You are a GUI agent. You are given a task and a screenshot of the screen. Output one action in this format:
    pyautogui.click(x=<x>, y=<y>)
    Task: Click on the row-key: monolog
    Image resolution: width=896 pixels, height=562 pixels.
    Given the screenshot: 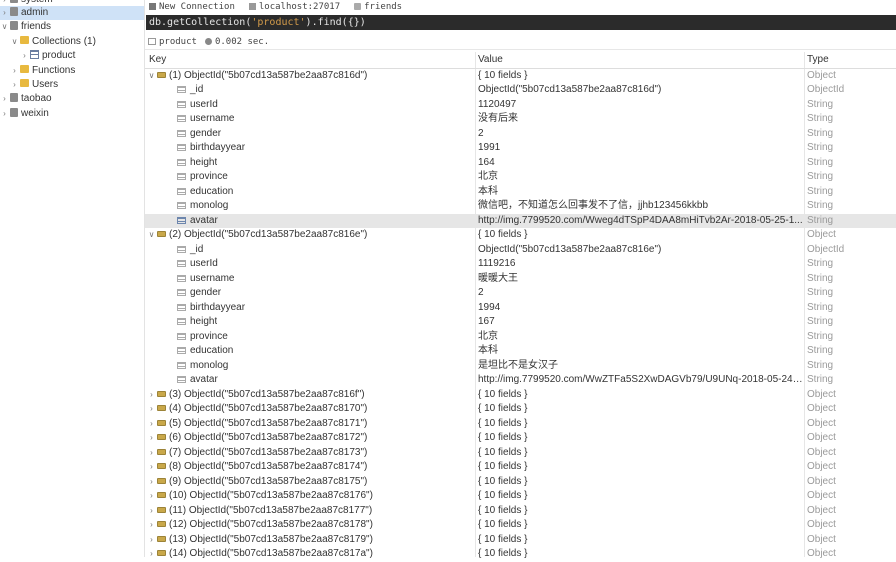 What is the action you would take?
    pyautogui.click(x=209, y=365)
    